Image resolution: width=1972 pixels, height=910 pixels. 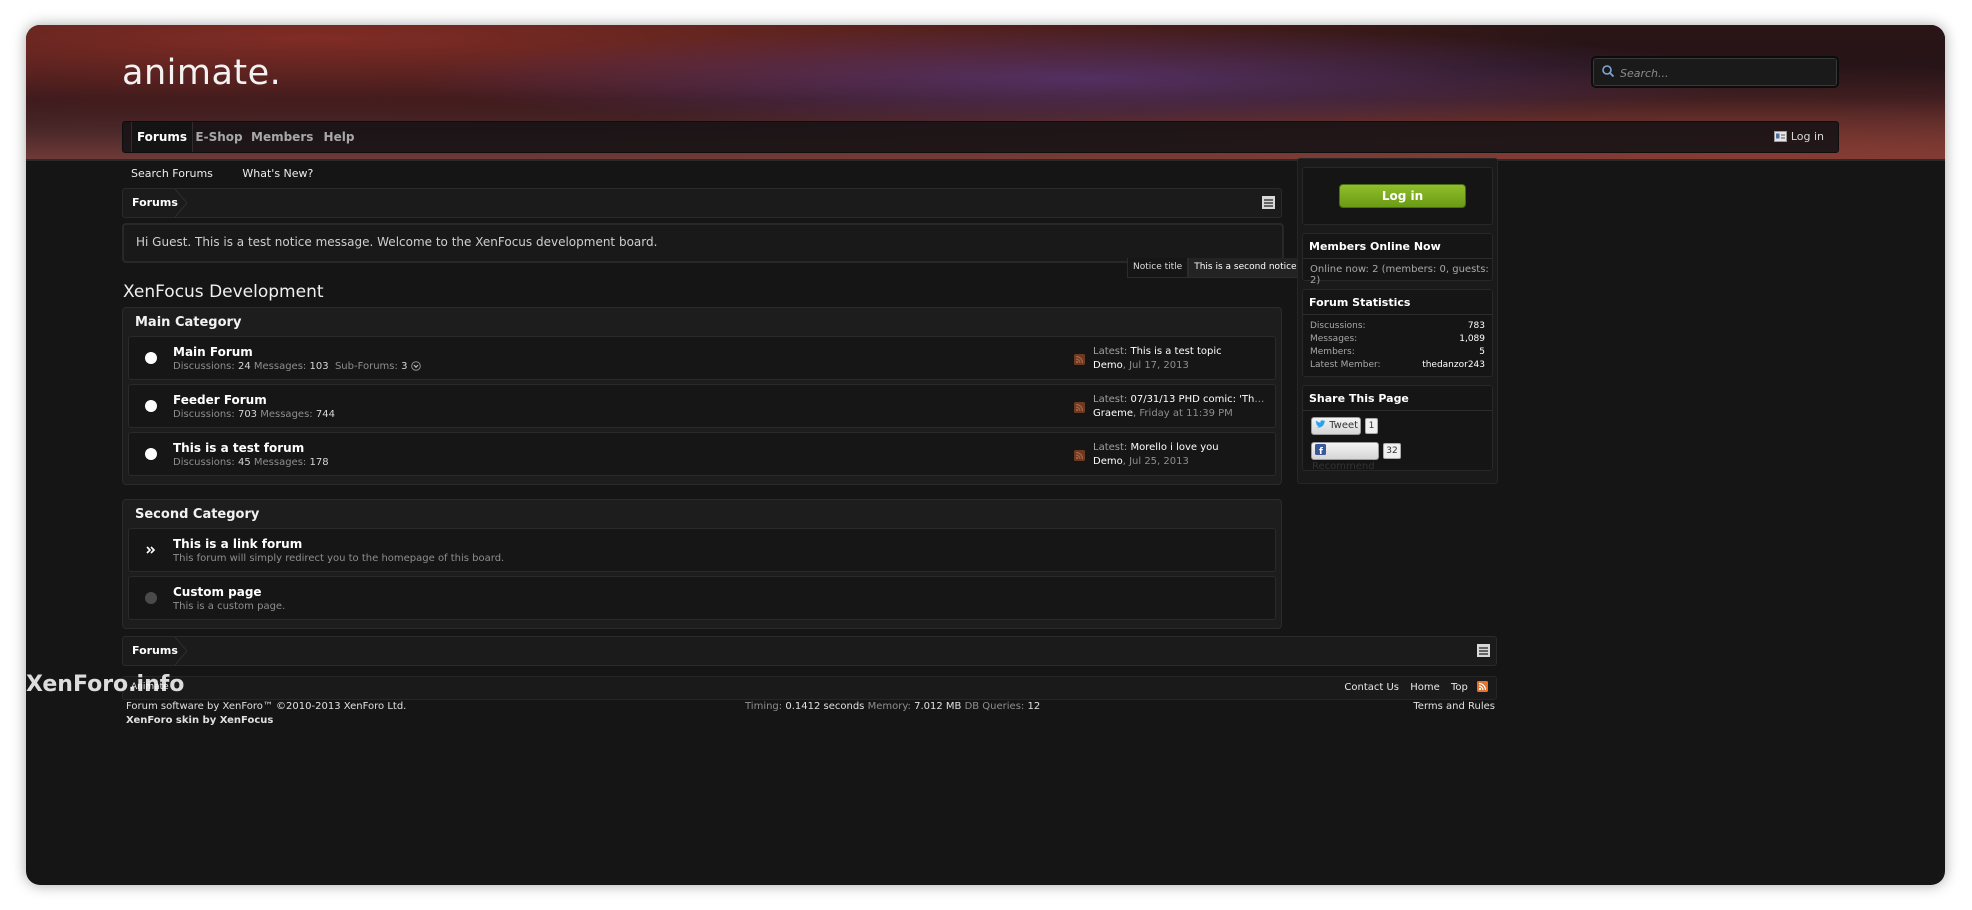 I want to click on forum-title: This is a link forum, so click(x=237, y=544).